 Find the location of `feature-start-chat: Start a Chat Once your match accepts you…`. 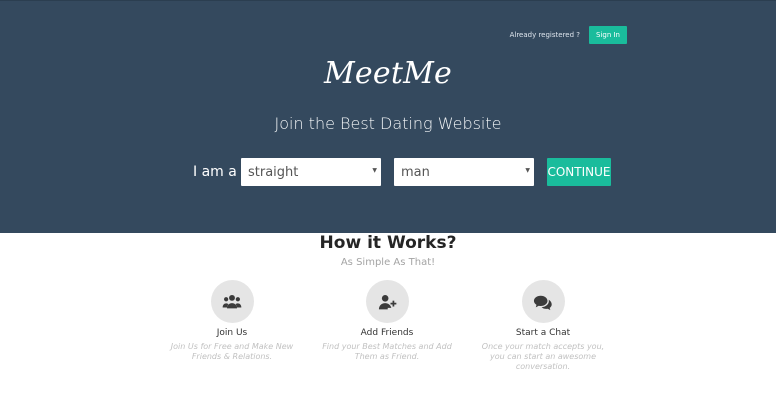

feature-start-chat: Start a Chat Once your match accepts you… is located at coordinates (543, 325).